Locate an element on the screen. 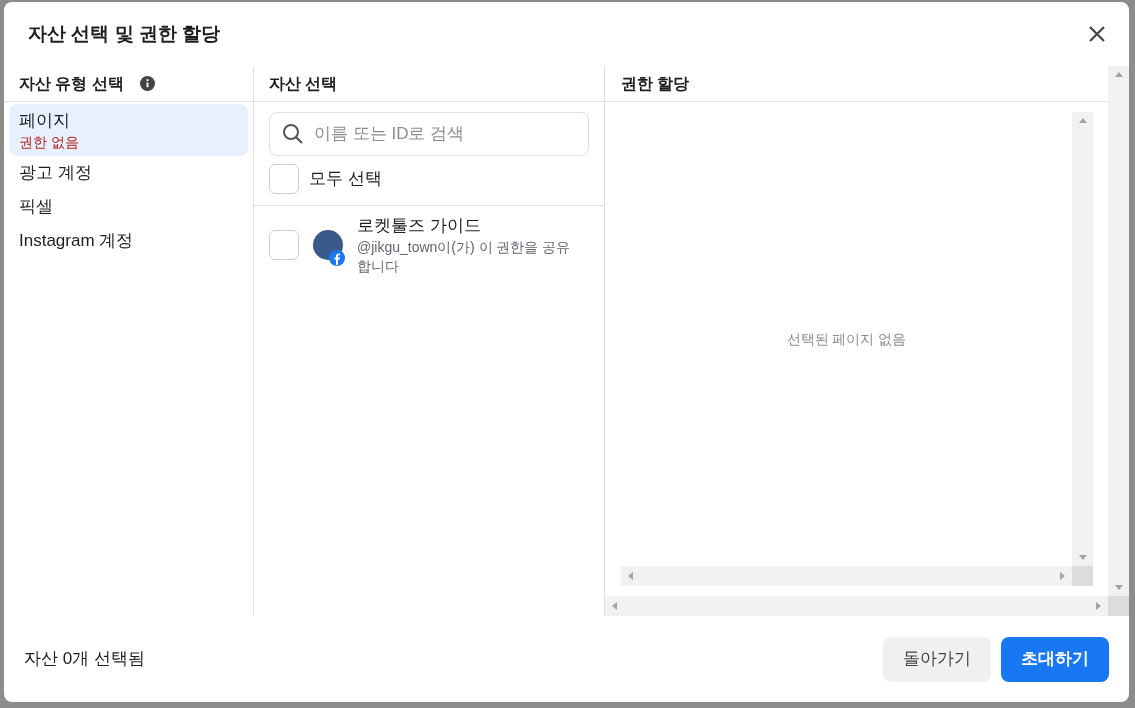 Image resolution: width=1135 pixels, height=708 pixels. info-icon is located at coordinates (147, 83).